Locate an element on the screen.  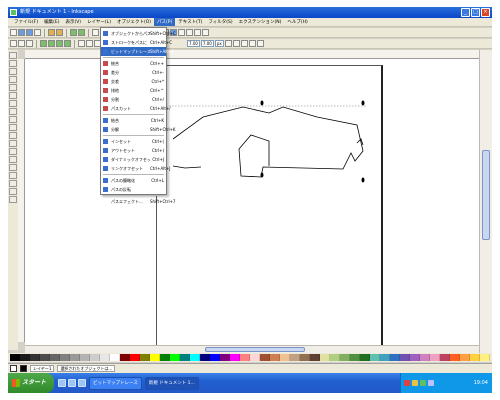
new-document-icon is located at coordinates (13, 32).